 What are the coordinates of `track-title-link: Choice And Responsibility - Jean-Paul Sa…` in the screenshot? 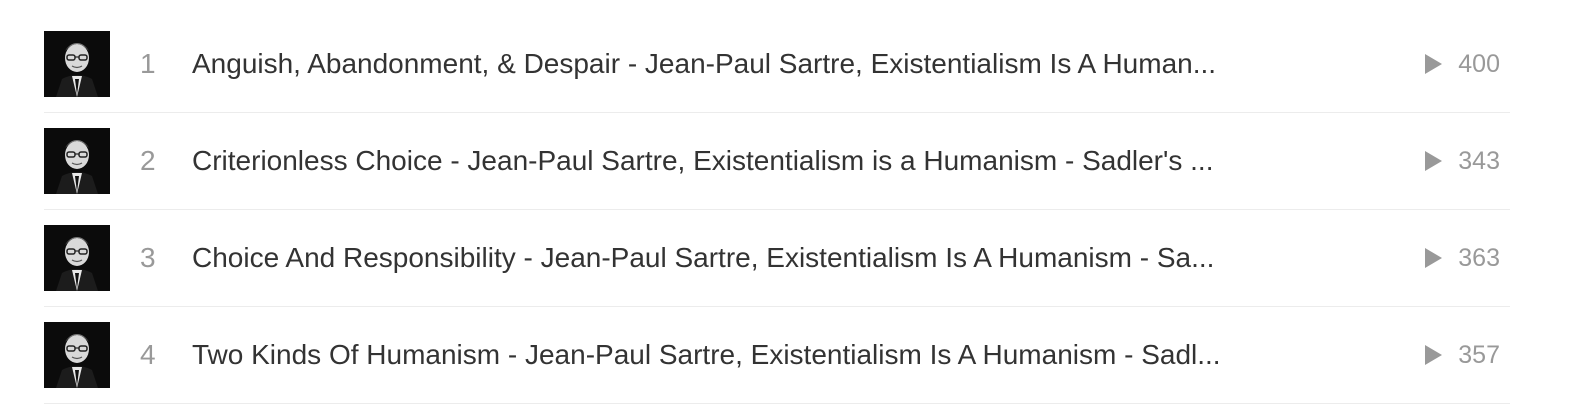 It's located at (757, 258).